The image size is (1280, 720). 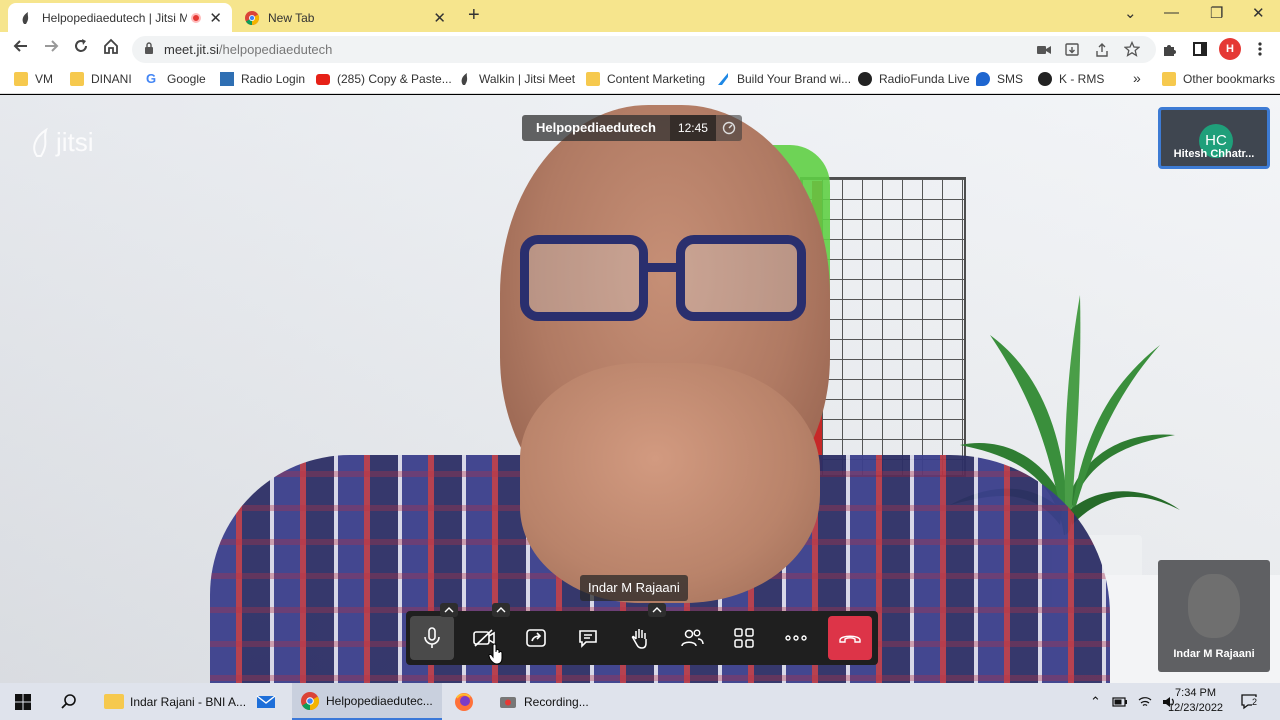 I want to click on bookmark-radiofunda: RadioFunda Live, so click(x=914, y=79).